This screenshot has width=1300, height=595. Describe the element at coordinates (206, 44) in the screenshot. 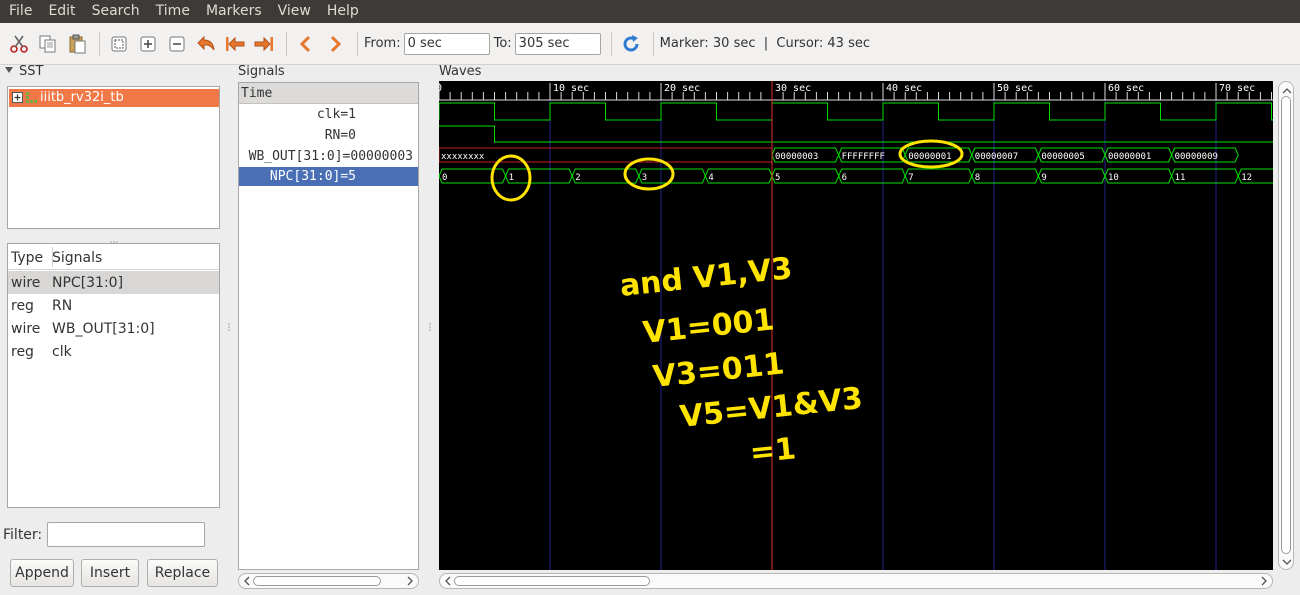

I see `undo-zoom-icon` at that location.